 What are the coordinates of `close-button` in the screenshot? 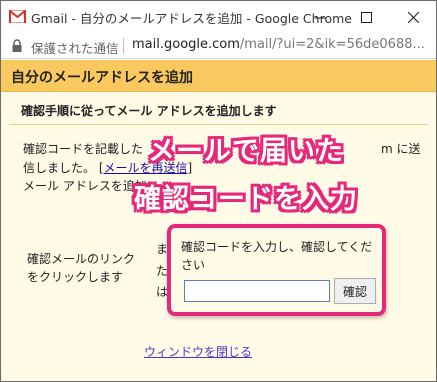 It's located at (413, 17).